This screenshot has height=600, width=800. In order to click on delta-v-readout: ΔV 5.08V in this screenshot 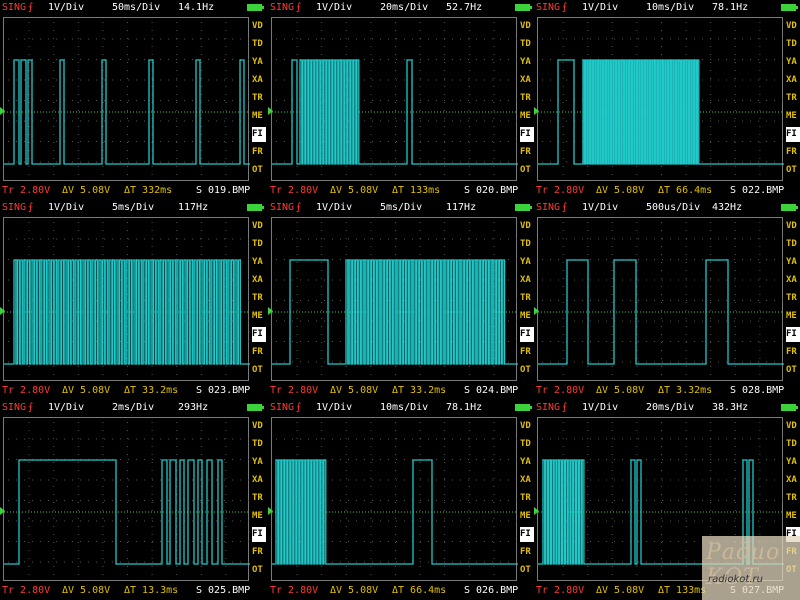, I will do `click(620, 390)`.